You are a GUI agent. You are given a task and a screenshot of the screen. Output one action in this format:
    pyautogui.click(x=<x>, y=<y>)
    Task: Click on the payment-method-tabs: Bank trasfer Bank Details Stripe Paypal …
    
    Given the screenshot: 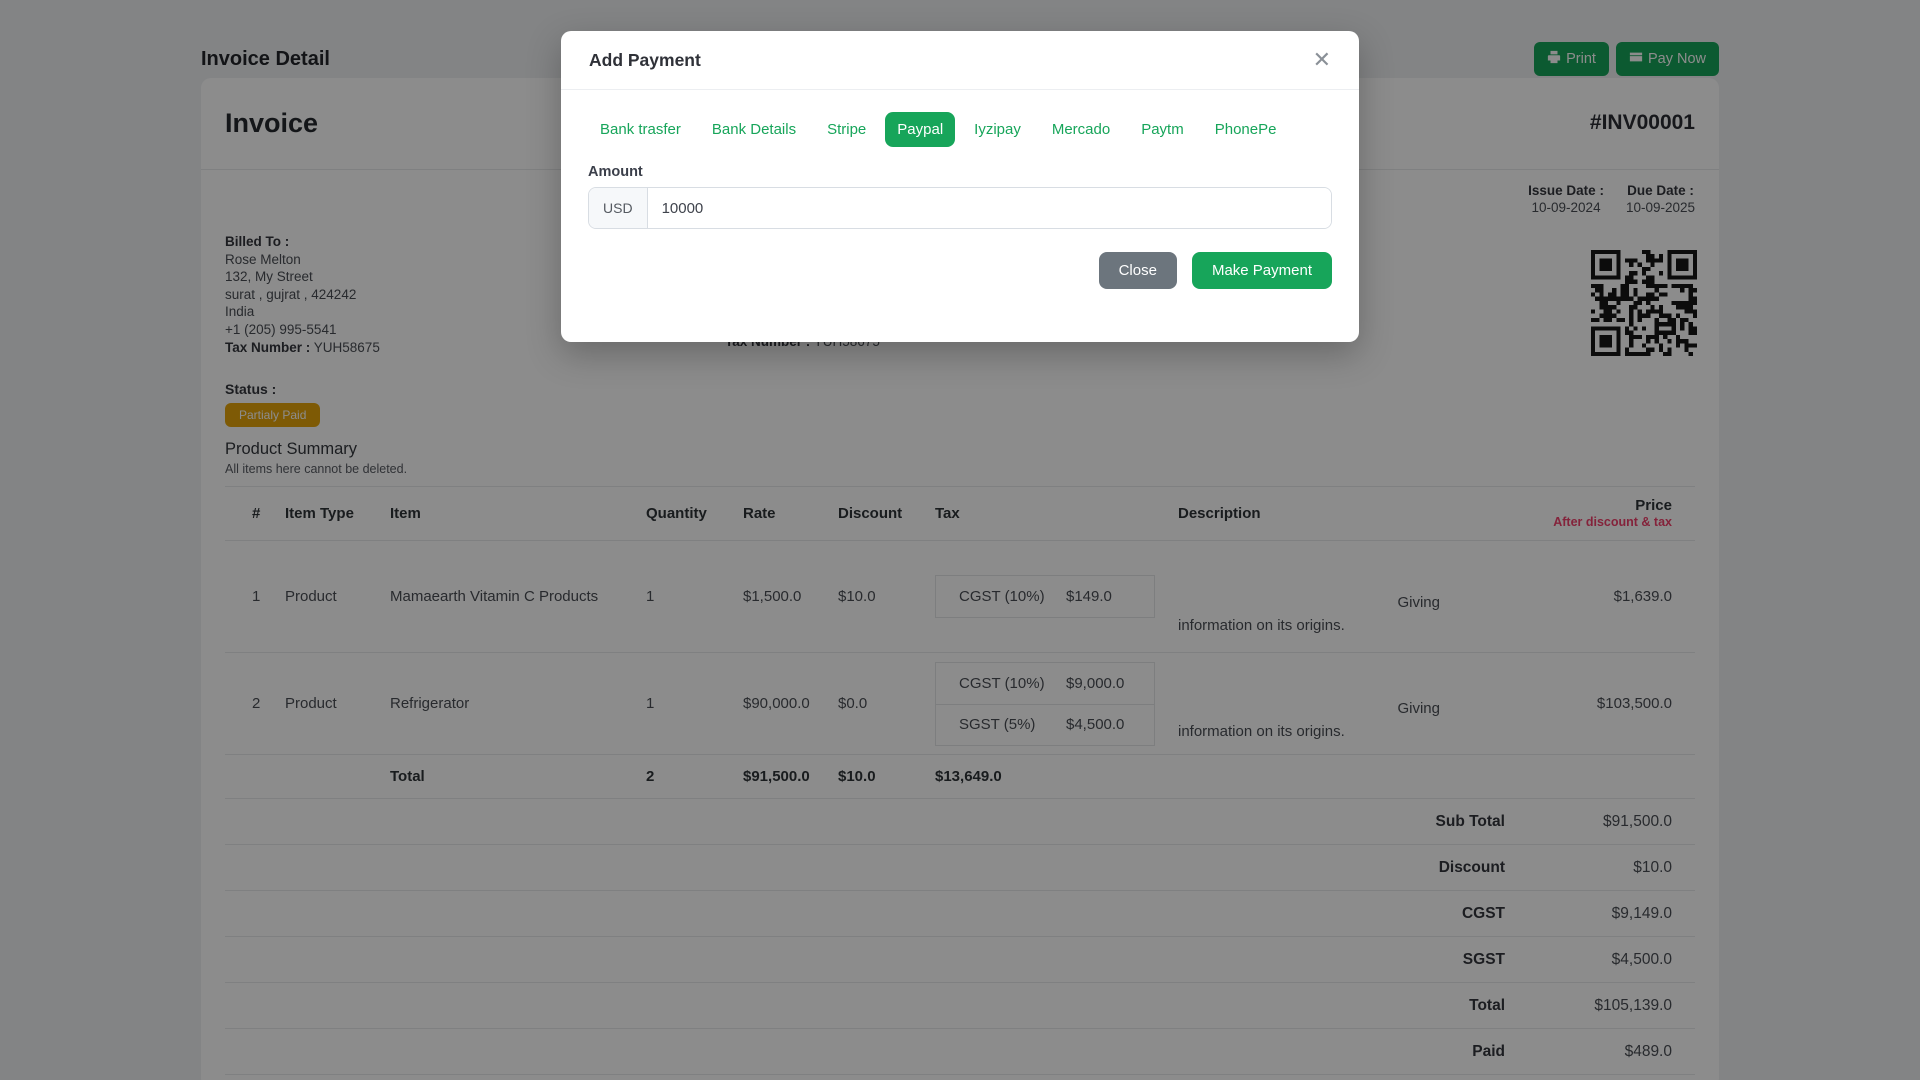 What is the action you would take?
    pyautogui.click(x=960, y=129)
    